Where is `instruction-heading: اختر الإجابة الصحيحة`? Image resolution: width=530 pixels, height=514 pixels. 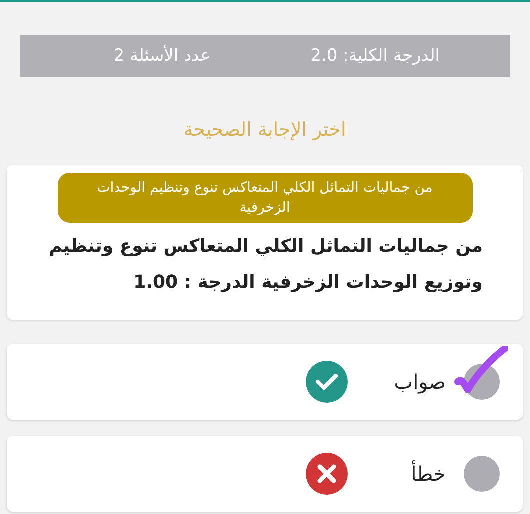 instruction-heading: اختر الإجابة الصحيحة is located at coordinates (265, 130).